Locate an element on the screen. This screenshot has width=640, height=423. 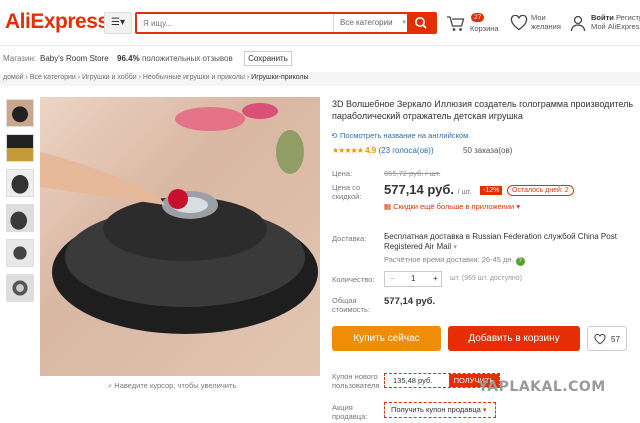
search-input is located at coordinates (238, 23).